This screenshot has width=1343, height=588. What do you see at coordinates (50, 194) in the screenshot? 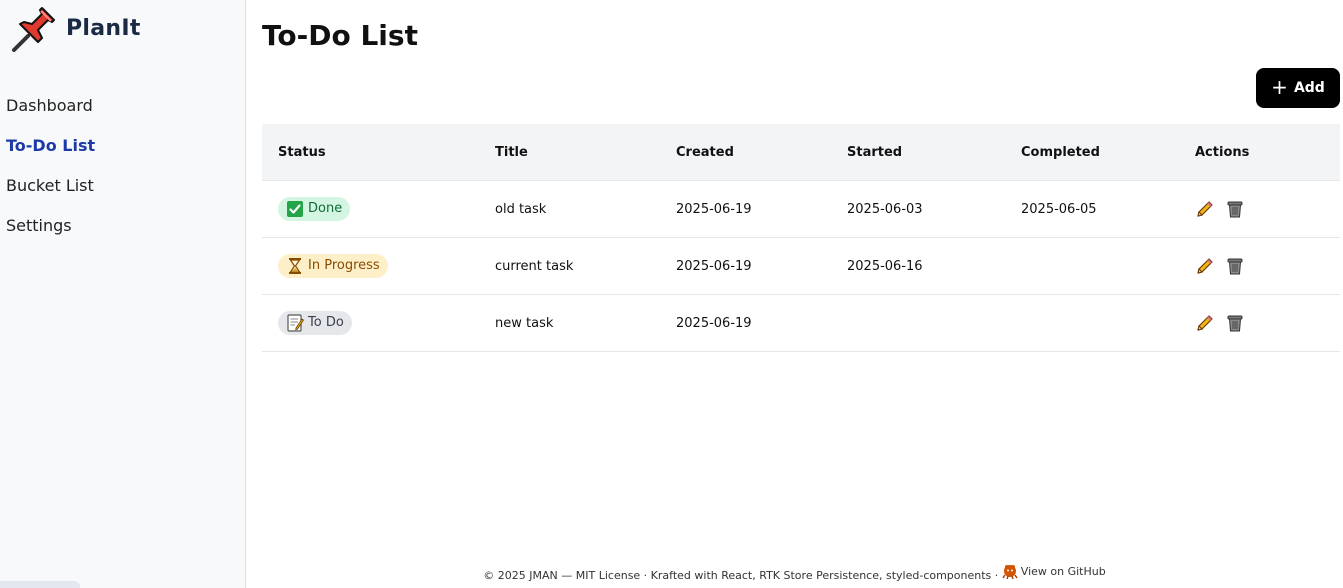
I see `sidebar-item-bucket-list: Bucket List` at bounding box center [50, 194].